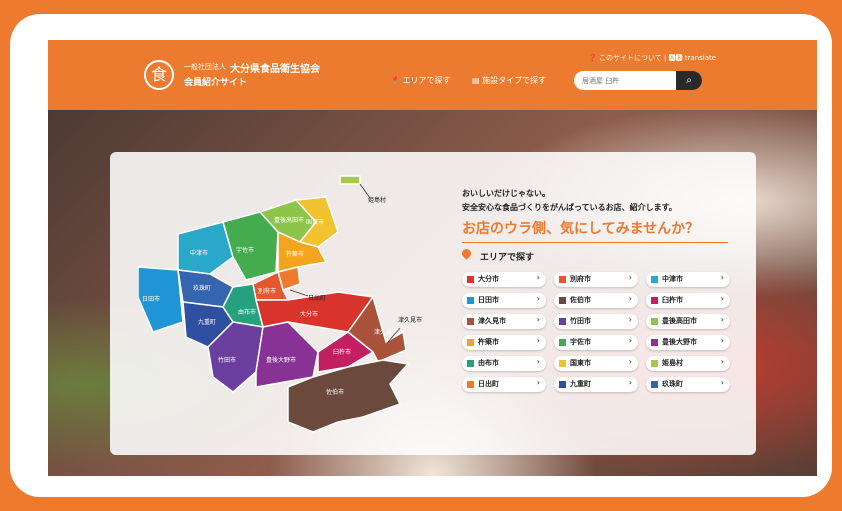 This screenshot has height=511, width=842. What do you see at coordinates (693, 58) in the screenshot?
I see `translate-link: 🅰🅱 translate` at bounding box center [693, 58].